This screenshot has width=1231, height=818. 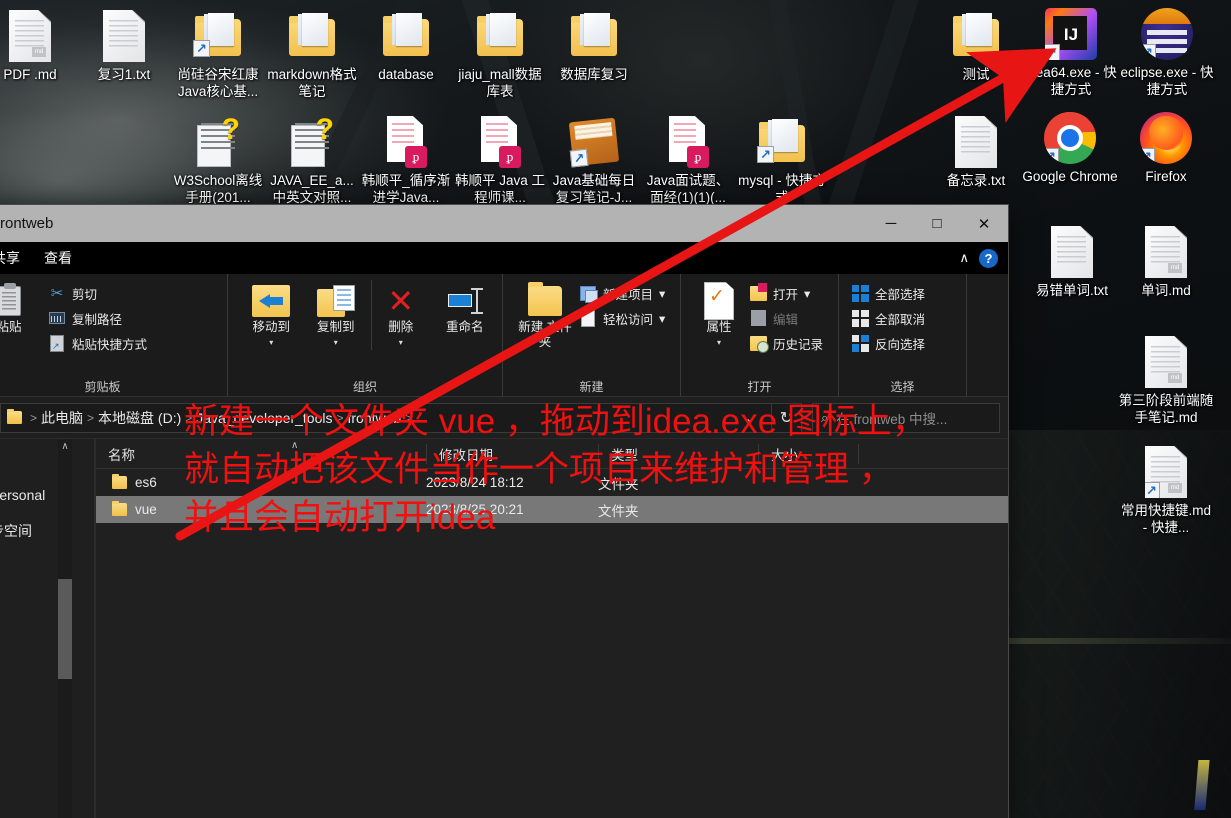 What do you see at coordinates (976, 150) in the screenshot?
I see `desktop-icon-beiwanglu-txt: 备忘录.txt` at bounding box center [976, 150].